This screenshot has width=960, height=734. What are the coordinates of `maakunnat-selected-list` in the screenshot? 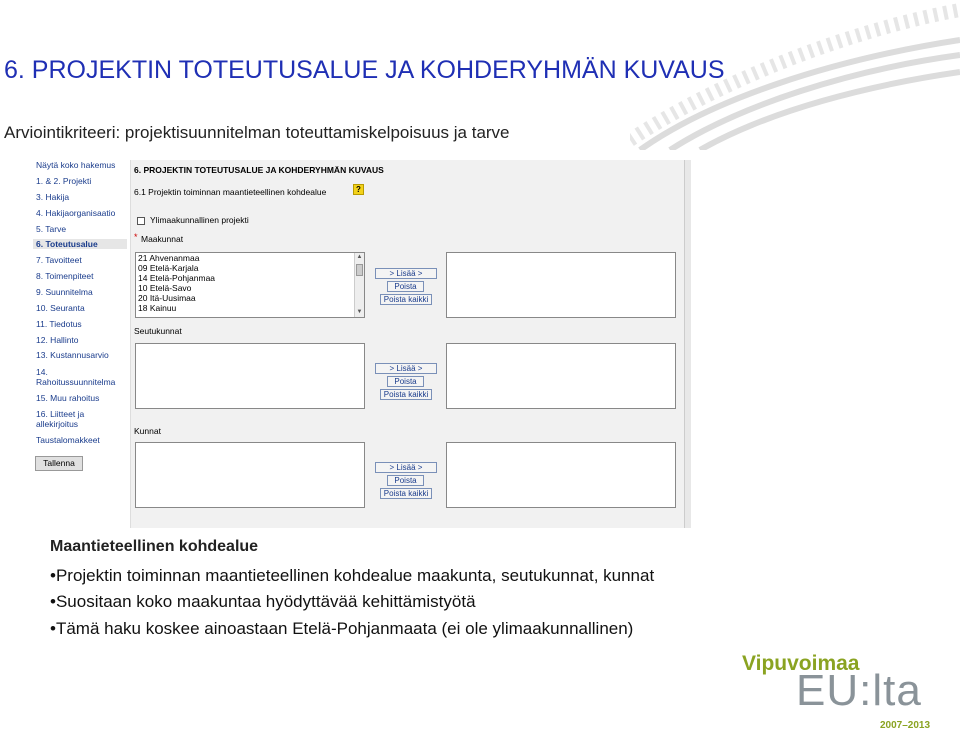 It's located at (561, 285).